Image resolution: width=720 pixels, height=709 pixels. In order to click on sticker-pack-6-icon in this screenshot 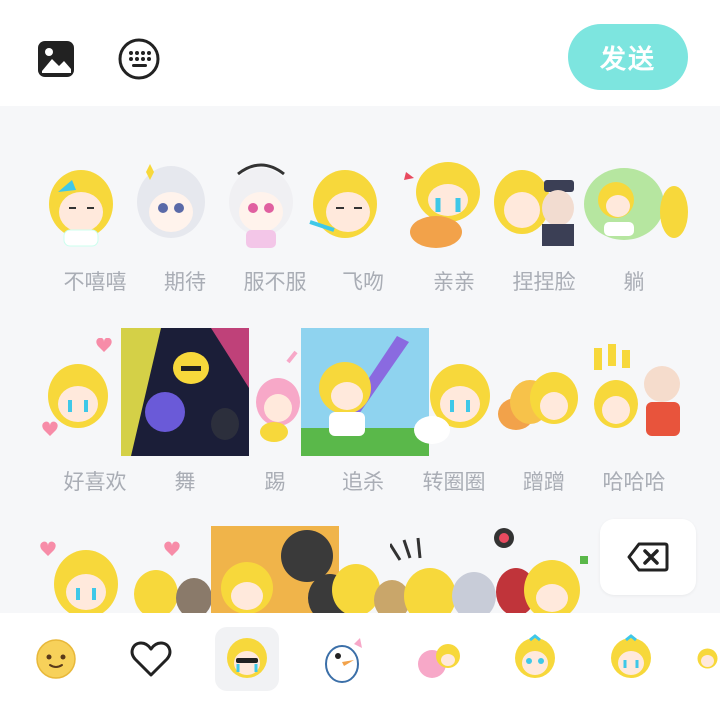, I will do `click(707, 659)`.